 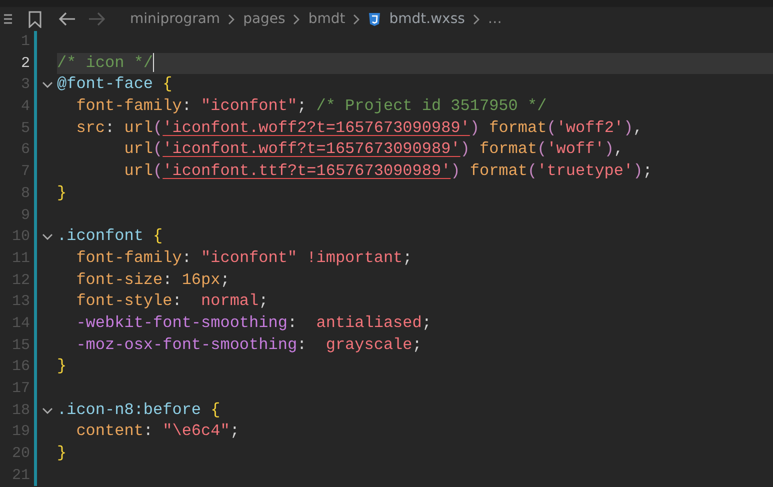 I want to click on code-line: @font-face {, so click(x=114, y=85).